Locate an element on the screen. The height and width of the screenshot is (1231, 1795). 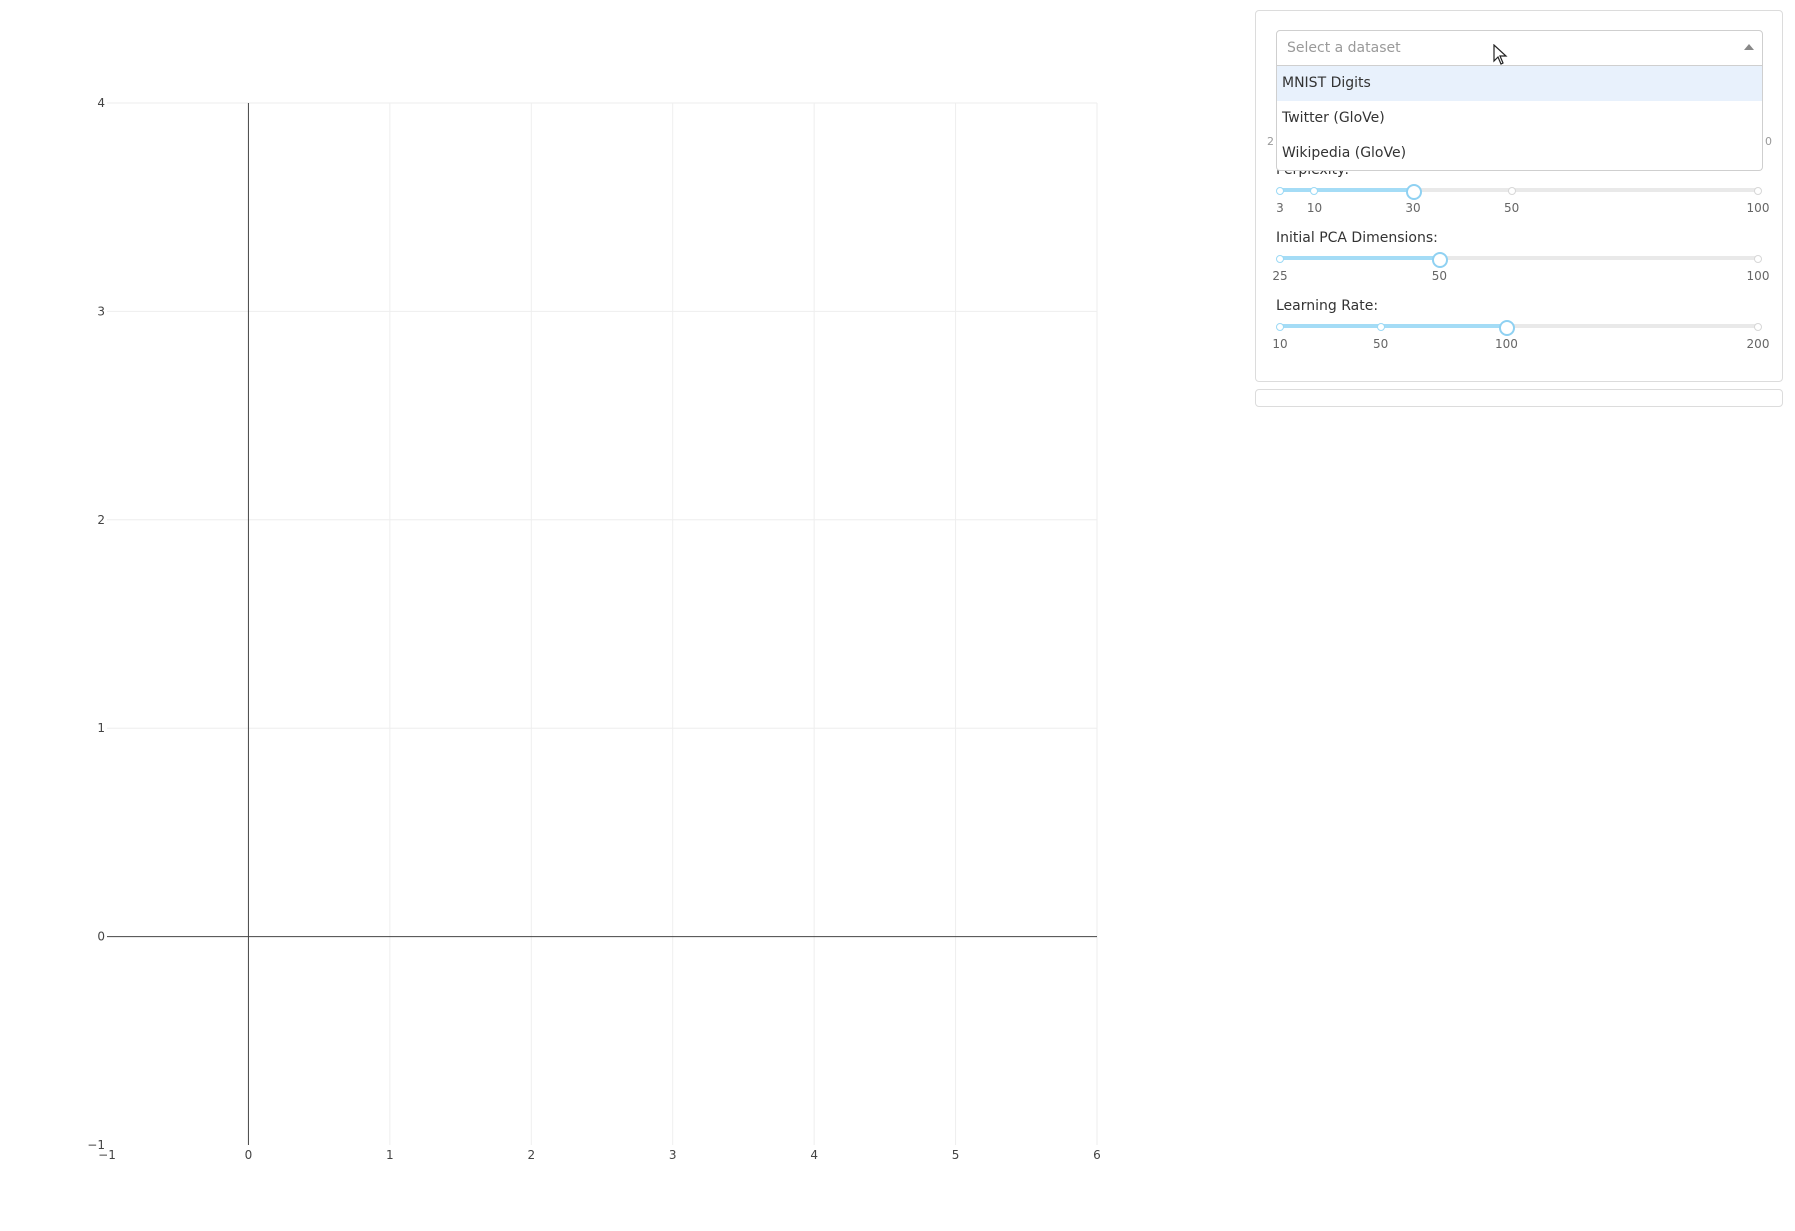
covered-slider-min-tick: 2 is located at coordinates (1270, 141).